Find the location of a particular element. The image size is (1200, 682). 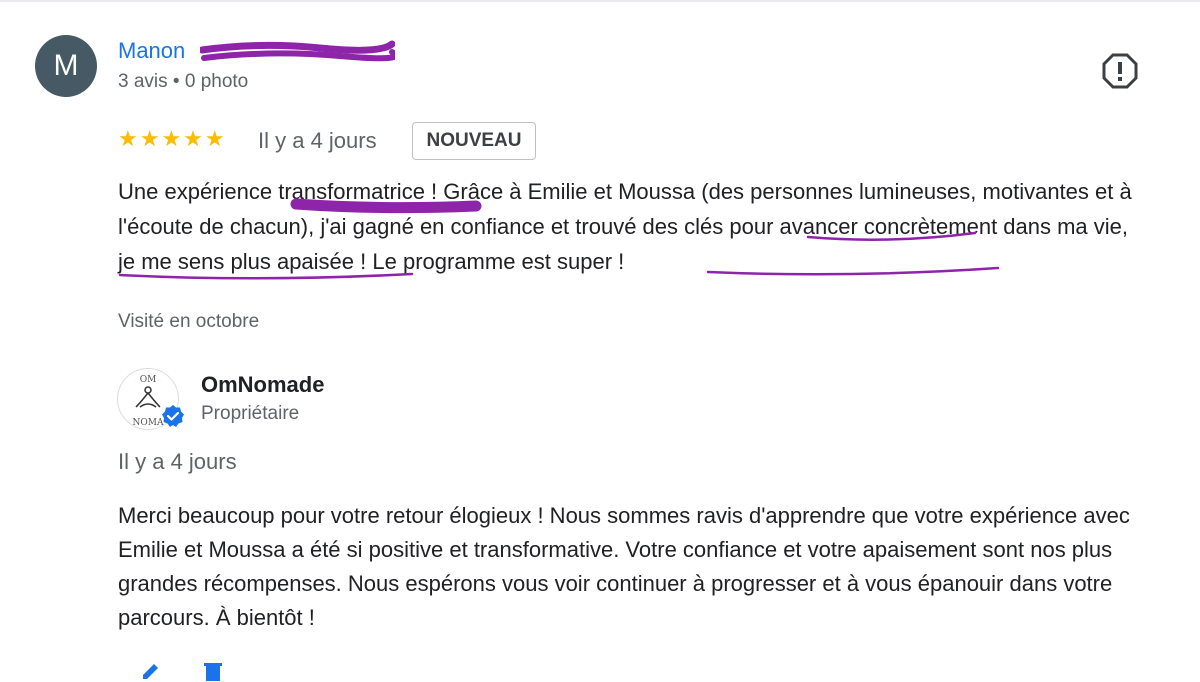

top-divider is located at coordinates (600, 1).